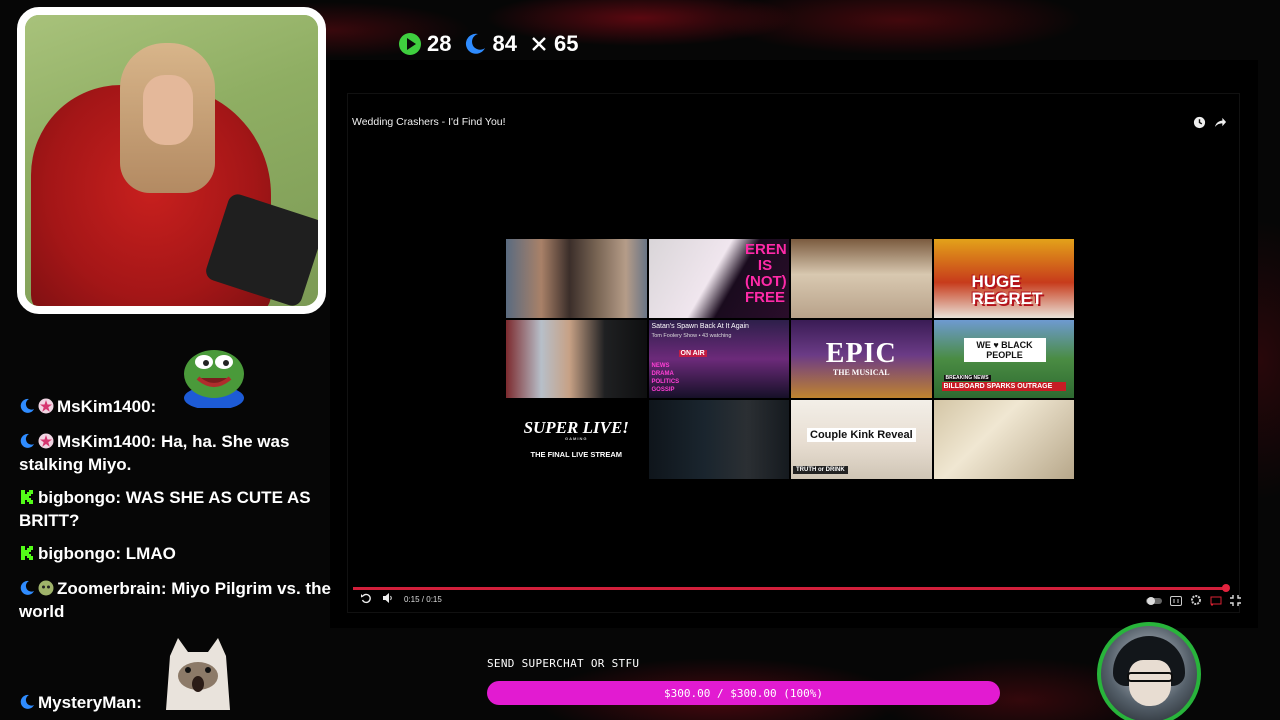 This screenshot has height=720, width=1280. Describe the element at coordinates (475, 44) in the screenshot. I see `moon-icon` at that location.